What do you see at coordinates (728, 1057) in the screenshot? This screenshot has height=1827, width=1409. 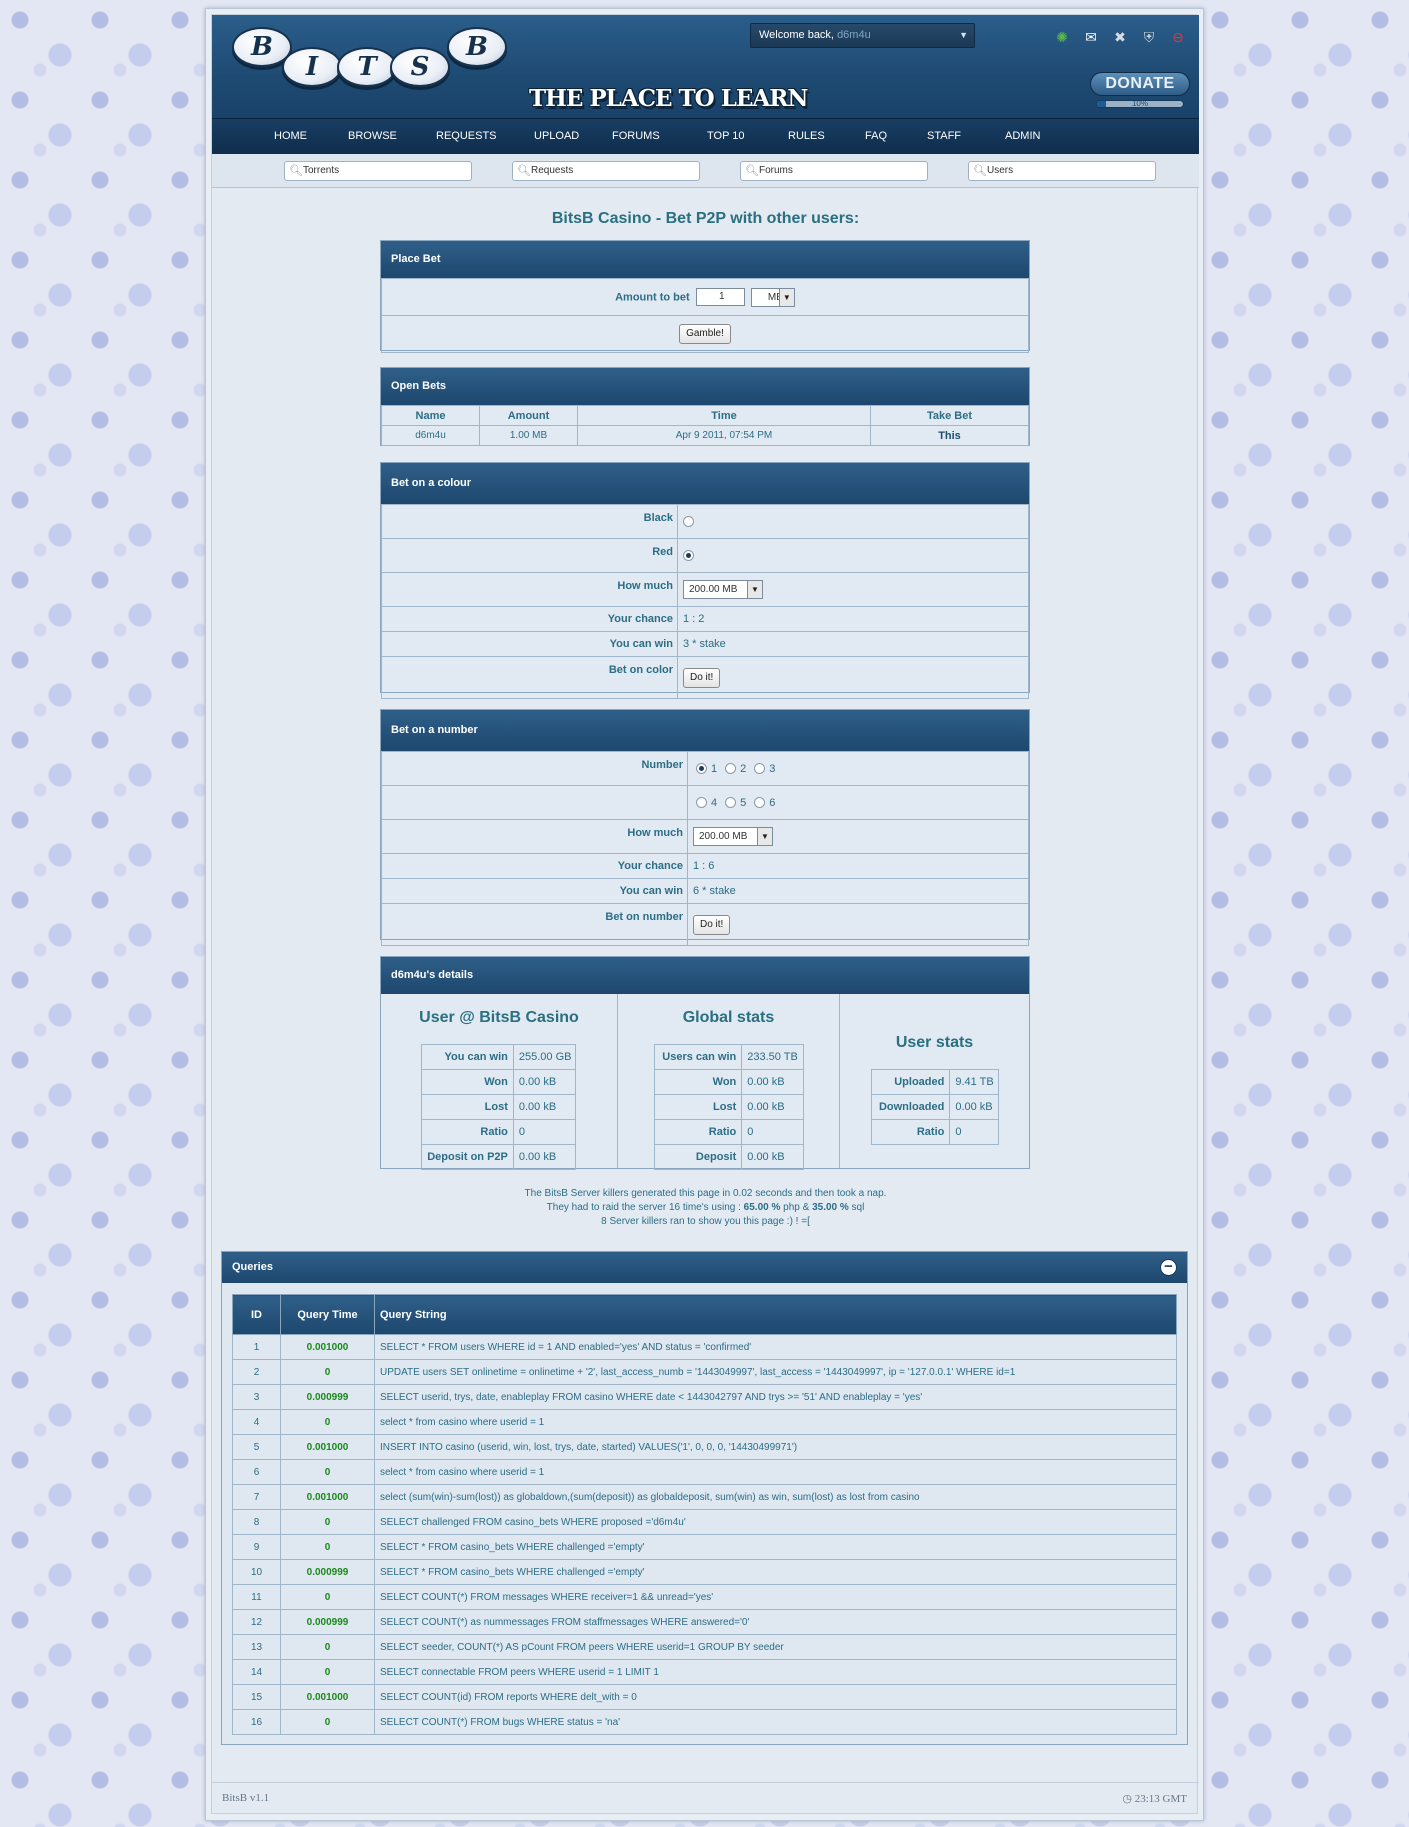 I see `stat-row: Users can win 233.50 TB` at bounding box center [728, 1057].